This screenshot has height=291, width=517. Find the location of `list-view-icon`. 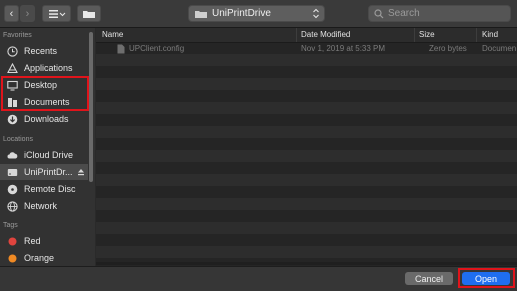

list-view-icon is located at coordinates (56, 13).